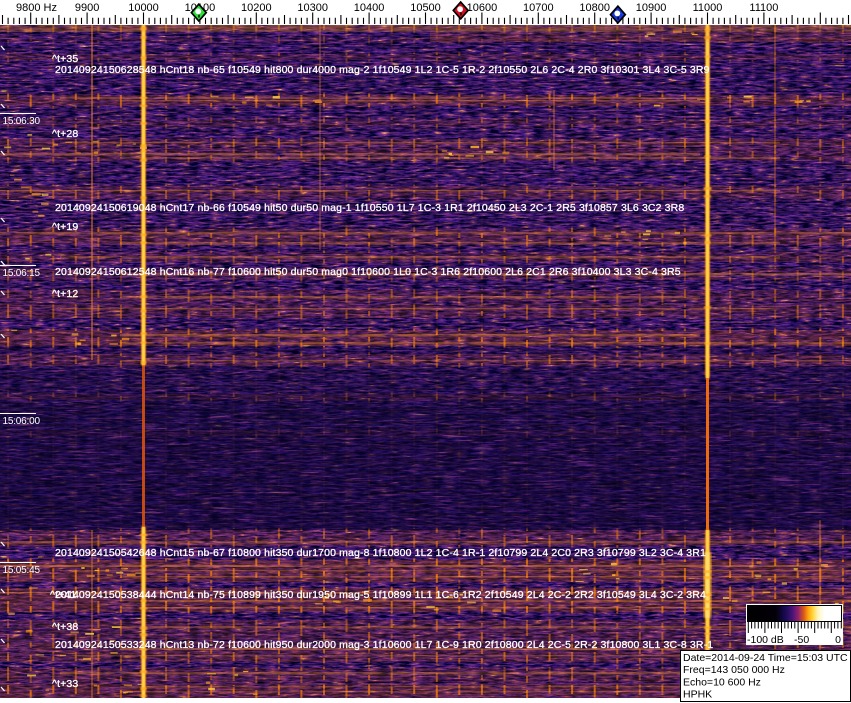 This screenshot has width=851, height=703. I want to click on svg-text: 15:06:00, so click(22, 421).